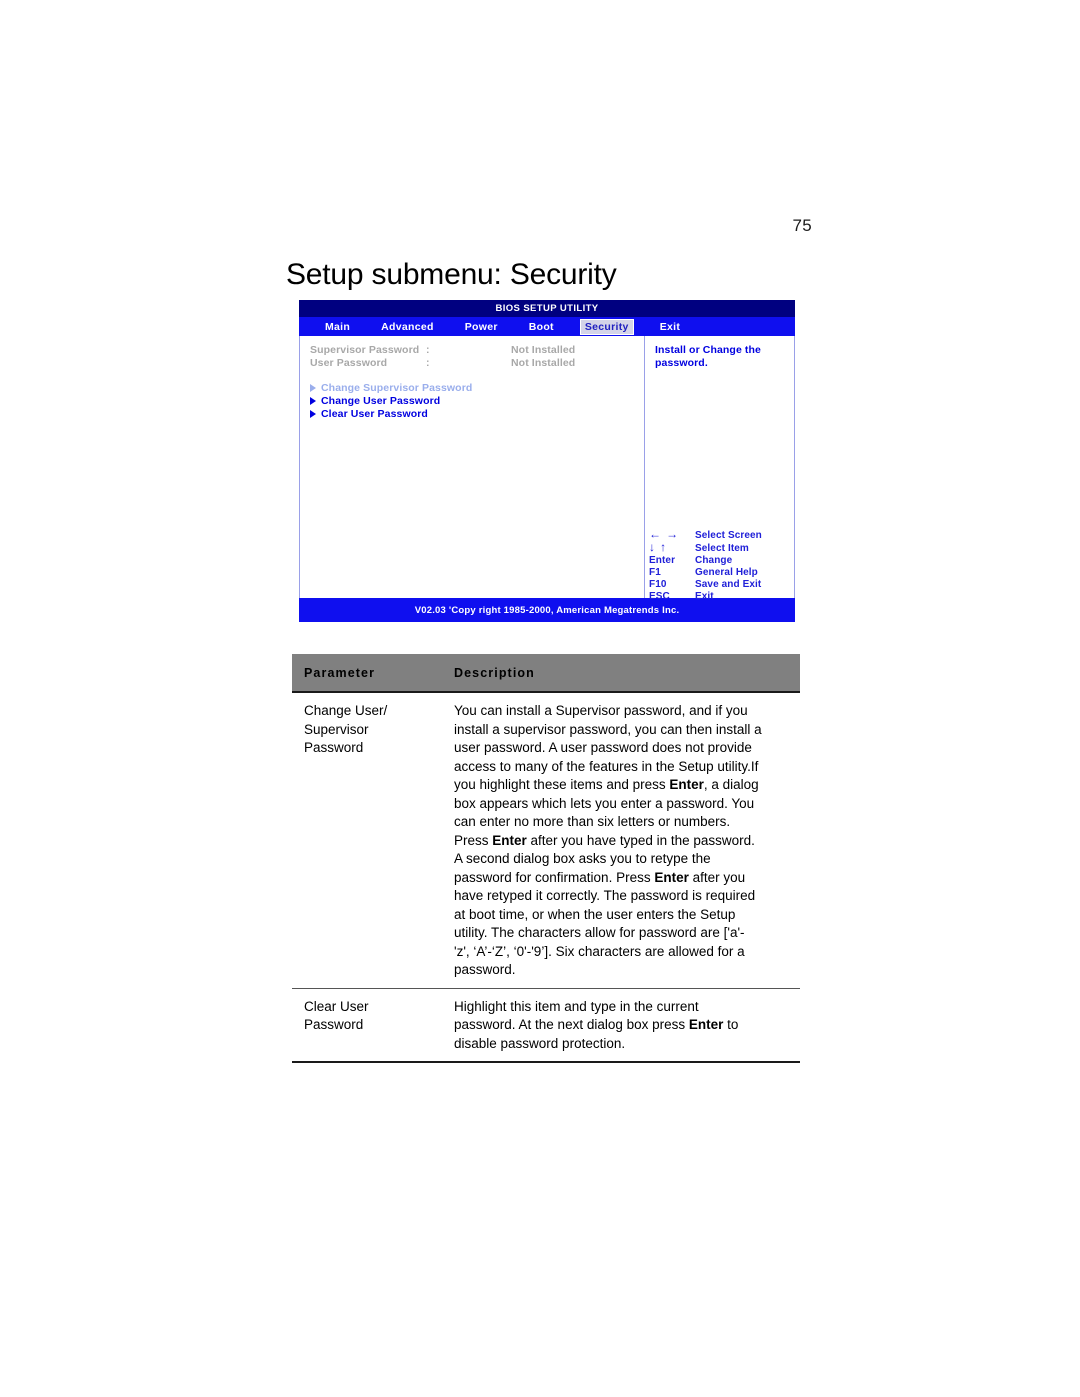  What do you see at coordinates (451, 274) in the screenshot?
I see `page-title: Setup submenu: Security` at bounding box center [451, 274].